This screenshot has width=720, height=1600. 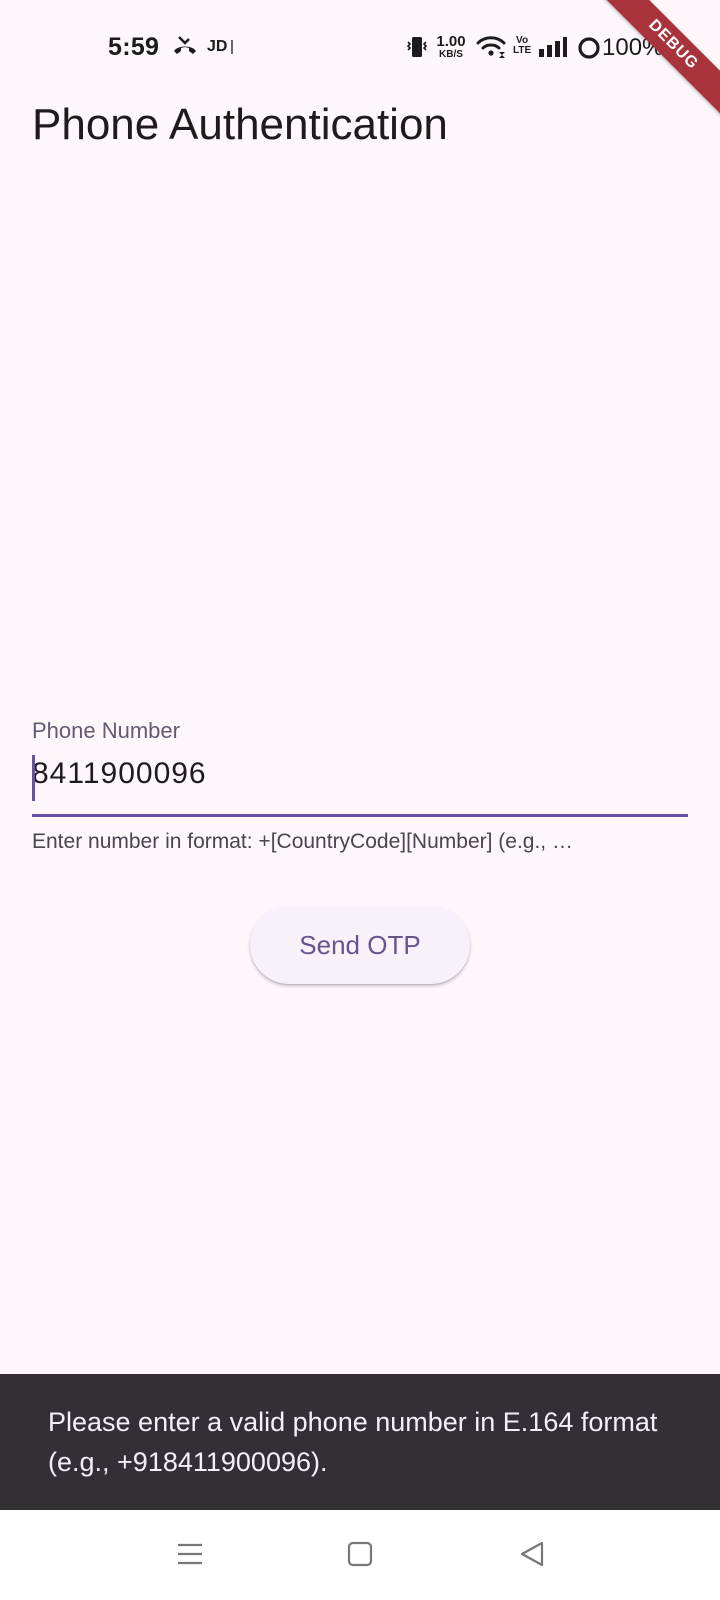 I want to click on carrier-separator, so click(x=232, y=47).